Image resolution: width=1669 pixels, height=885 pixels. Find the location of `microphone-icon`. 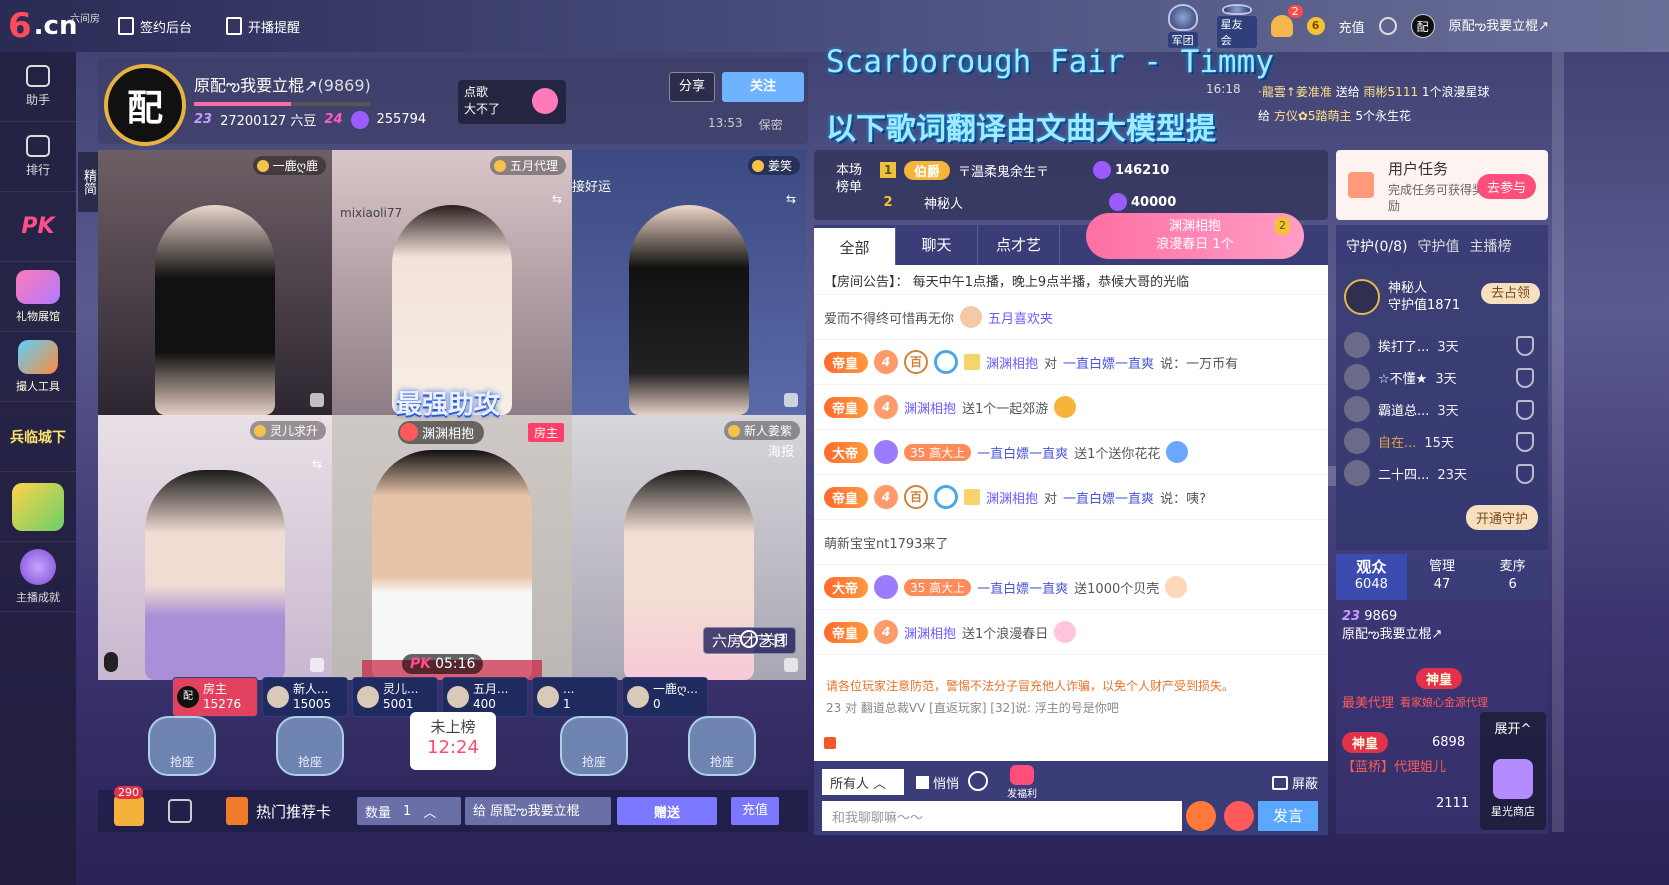

microphone-icon is located at coordinates (111, 662).